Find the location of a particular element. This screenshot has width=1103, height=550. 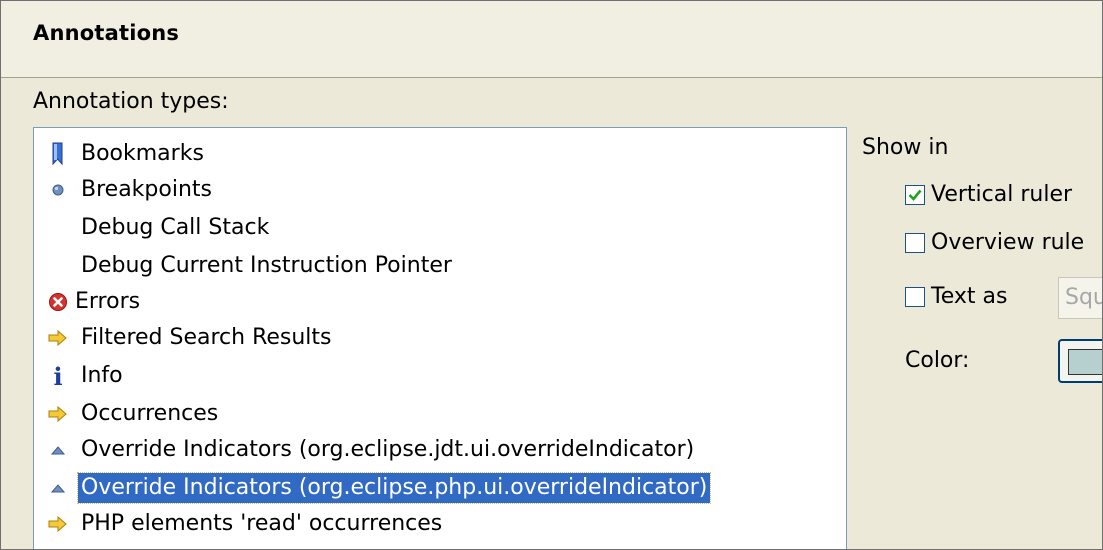

text-as-label: Text as is located at coordinates (969, 297).